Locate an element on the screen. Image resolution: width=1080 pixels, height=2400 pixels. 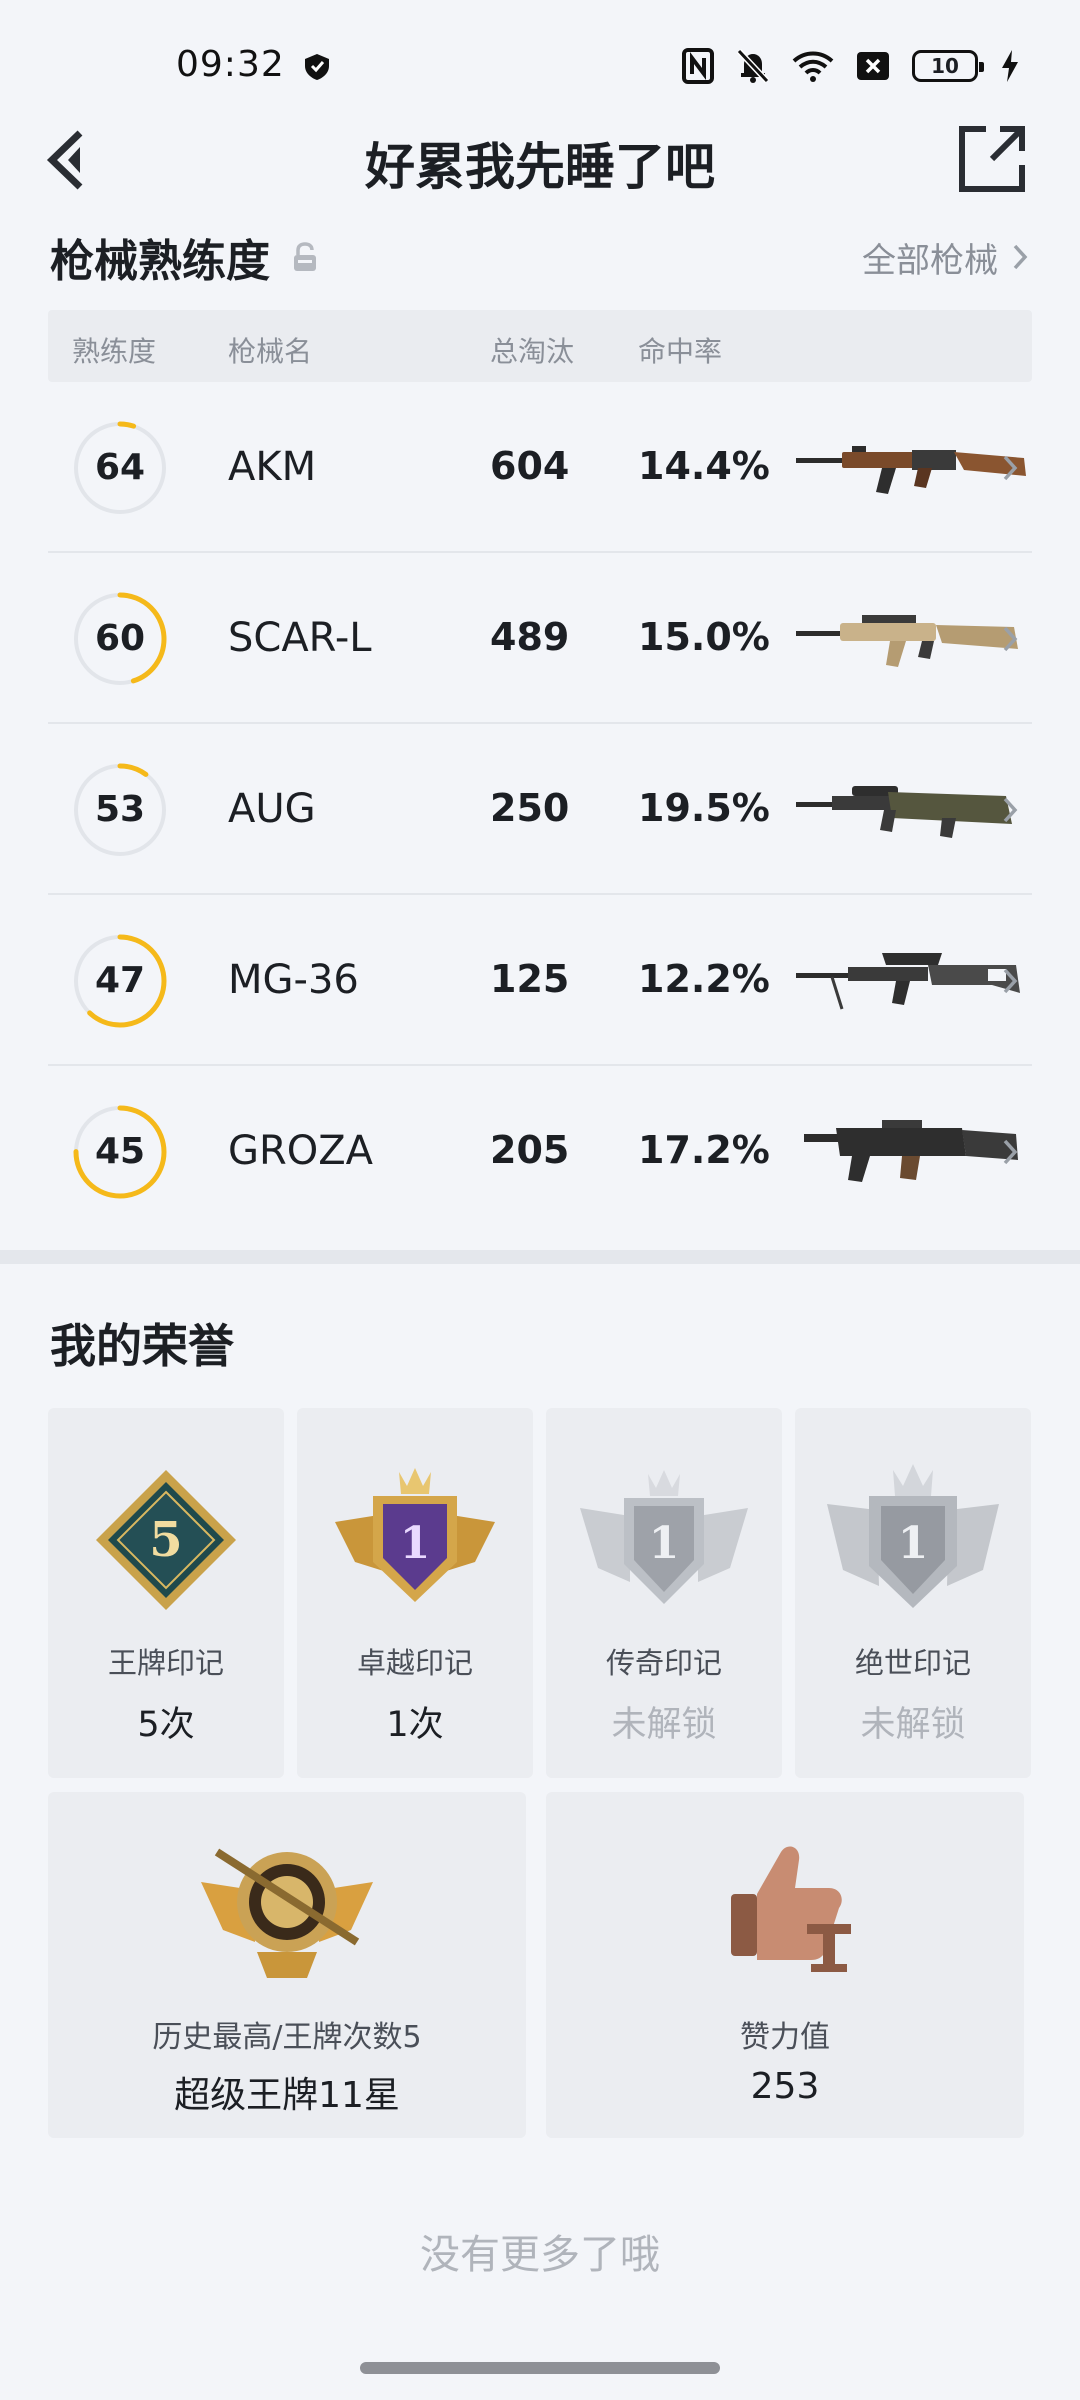
weapon-eliminations: 205 is located at coordinates (530, 1150).